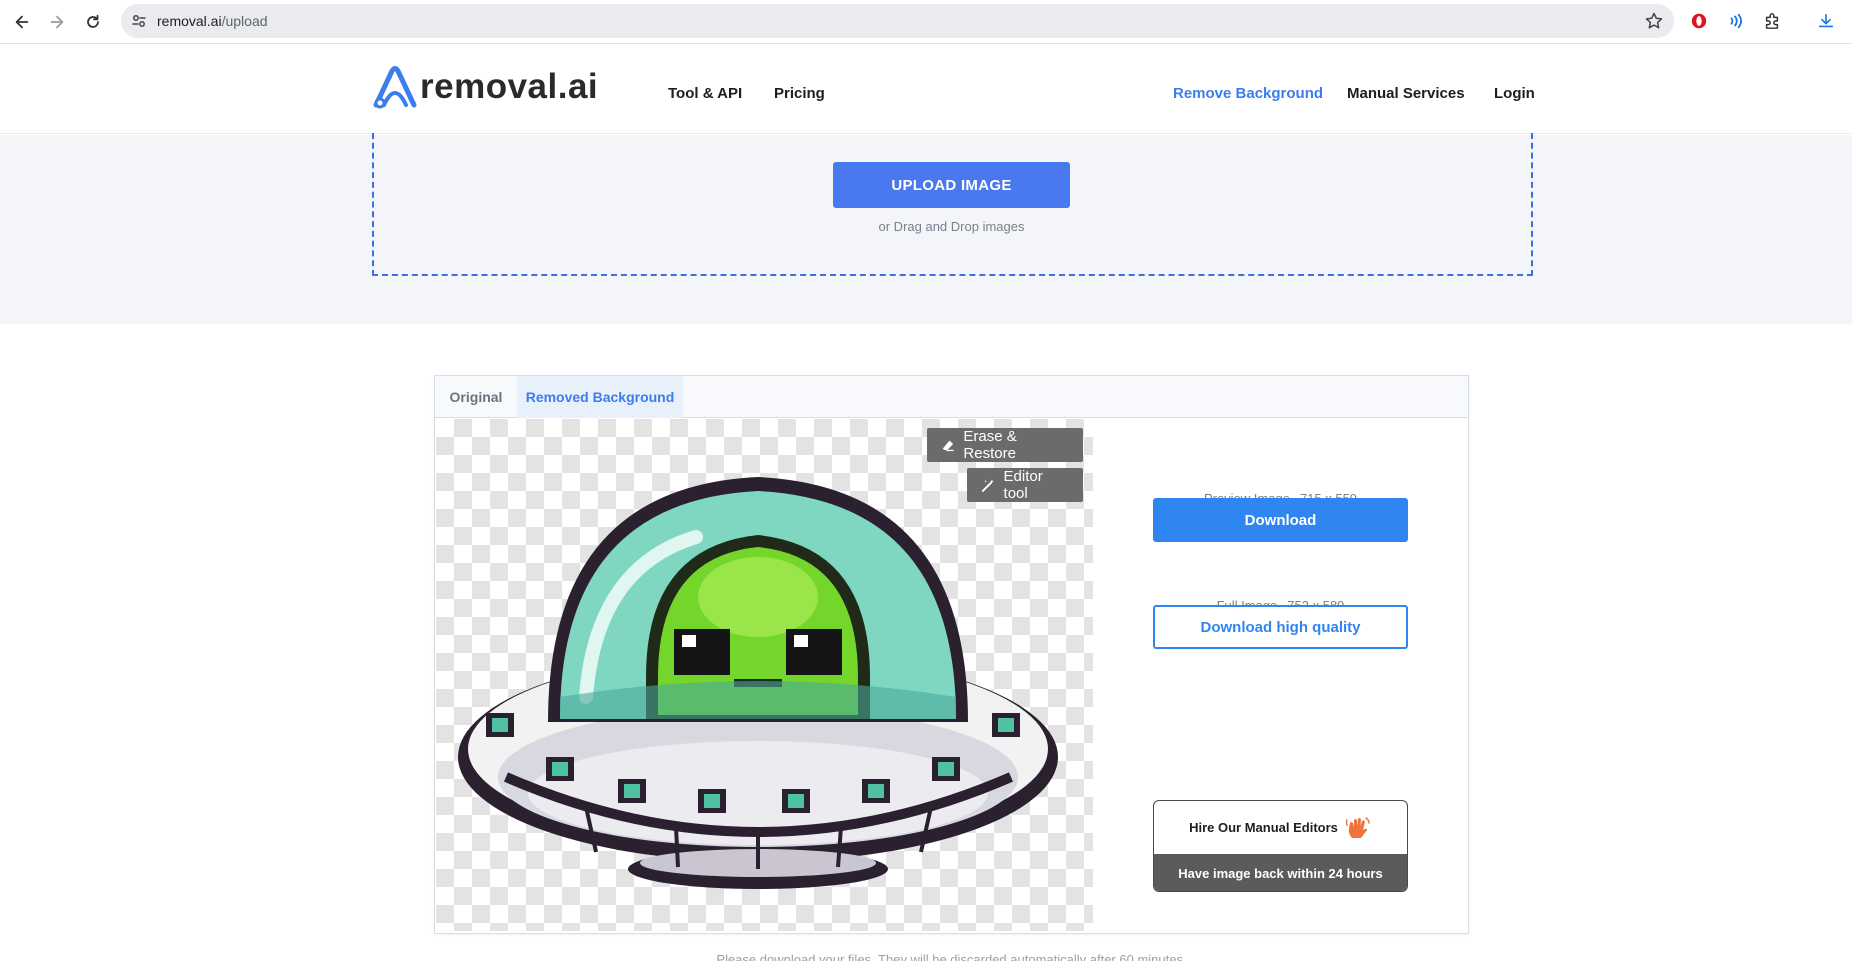 The height and width of the screenshot is (961, 1852). I want to click on result-tabs: Original Removed Background, so click(951, 397).